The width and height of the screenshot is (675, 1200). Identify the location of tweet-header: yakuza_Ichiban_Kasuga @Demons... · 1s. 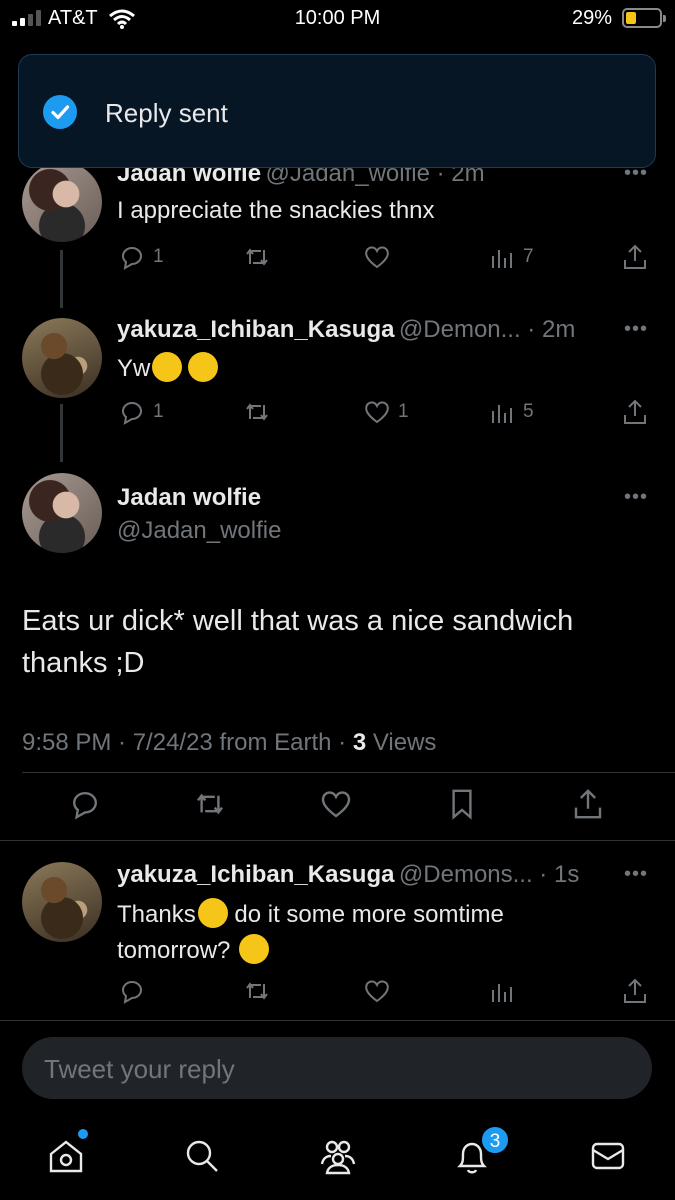
(348, 875).